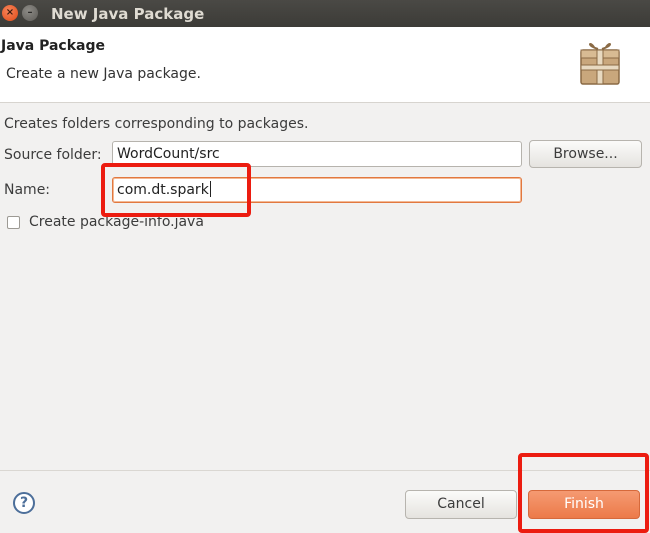 The width and height of the screenshot is (650, 533). What do you see at coordinates (27, 190) in the screenshot?
I see `name-label: Name:` at bounding box center [27, 190].